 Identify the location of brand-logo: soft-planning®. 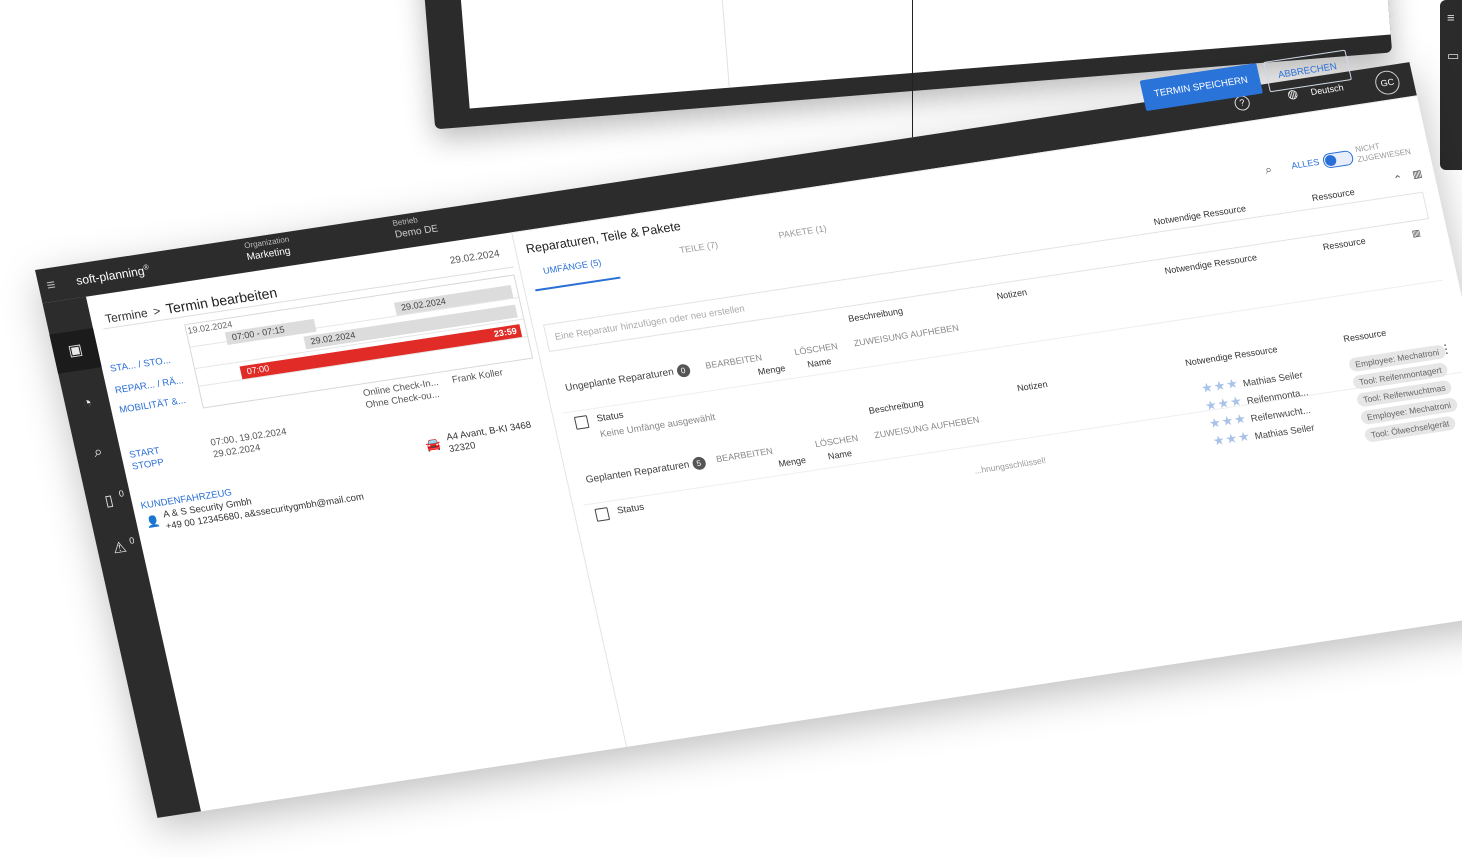
(112, 275).